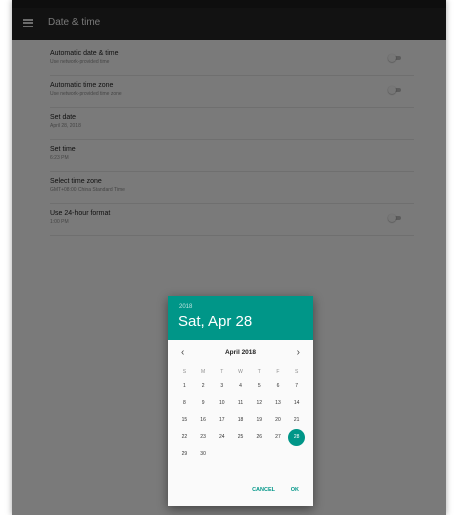 The width and height of the screenshot is (464, 515). What do you see at coordinates (203, 437) in the screenshot?
I see `calendar-day: 23` at bounding box center [203, 437].